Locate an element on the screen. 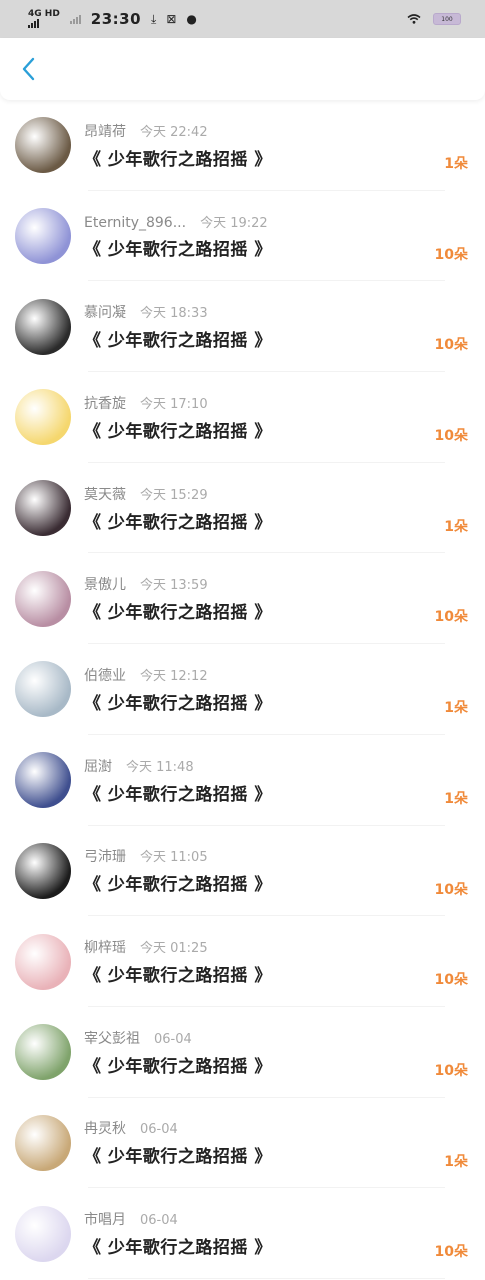 This screenshot has height=1280, width=485. list-item: 柳梓瑶 今天 01:25 《 少年歌行之路招摇 》 10朵 is located at coordinates (242, 961).